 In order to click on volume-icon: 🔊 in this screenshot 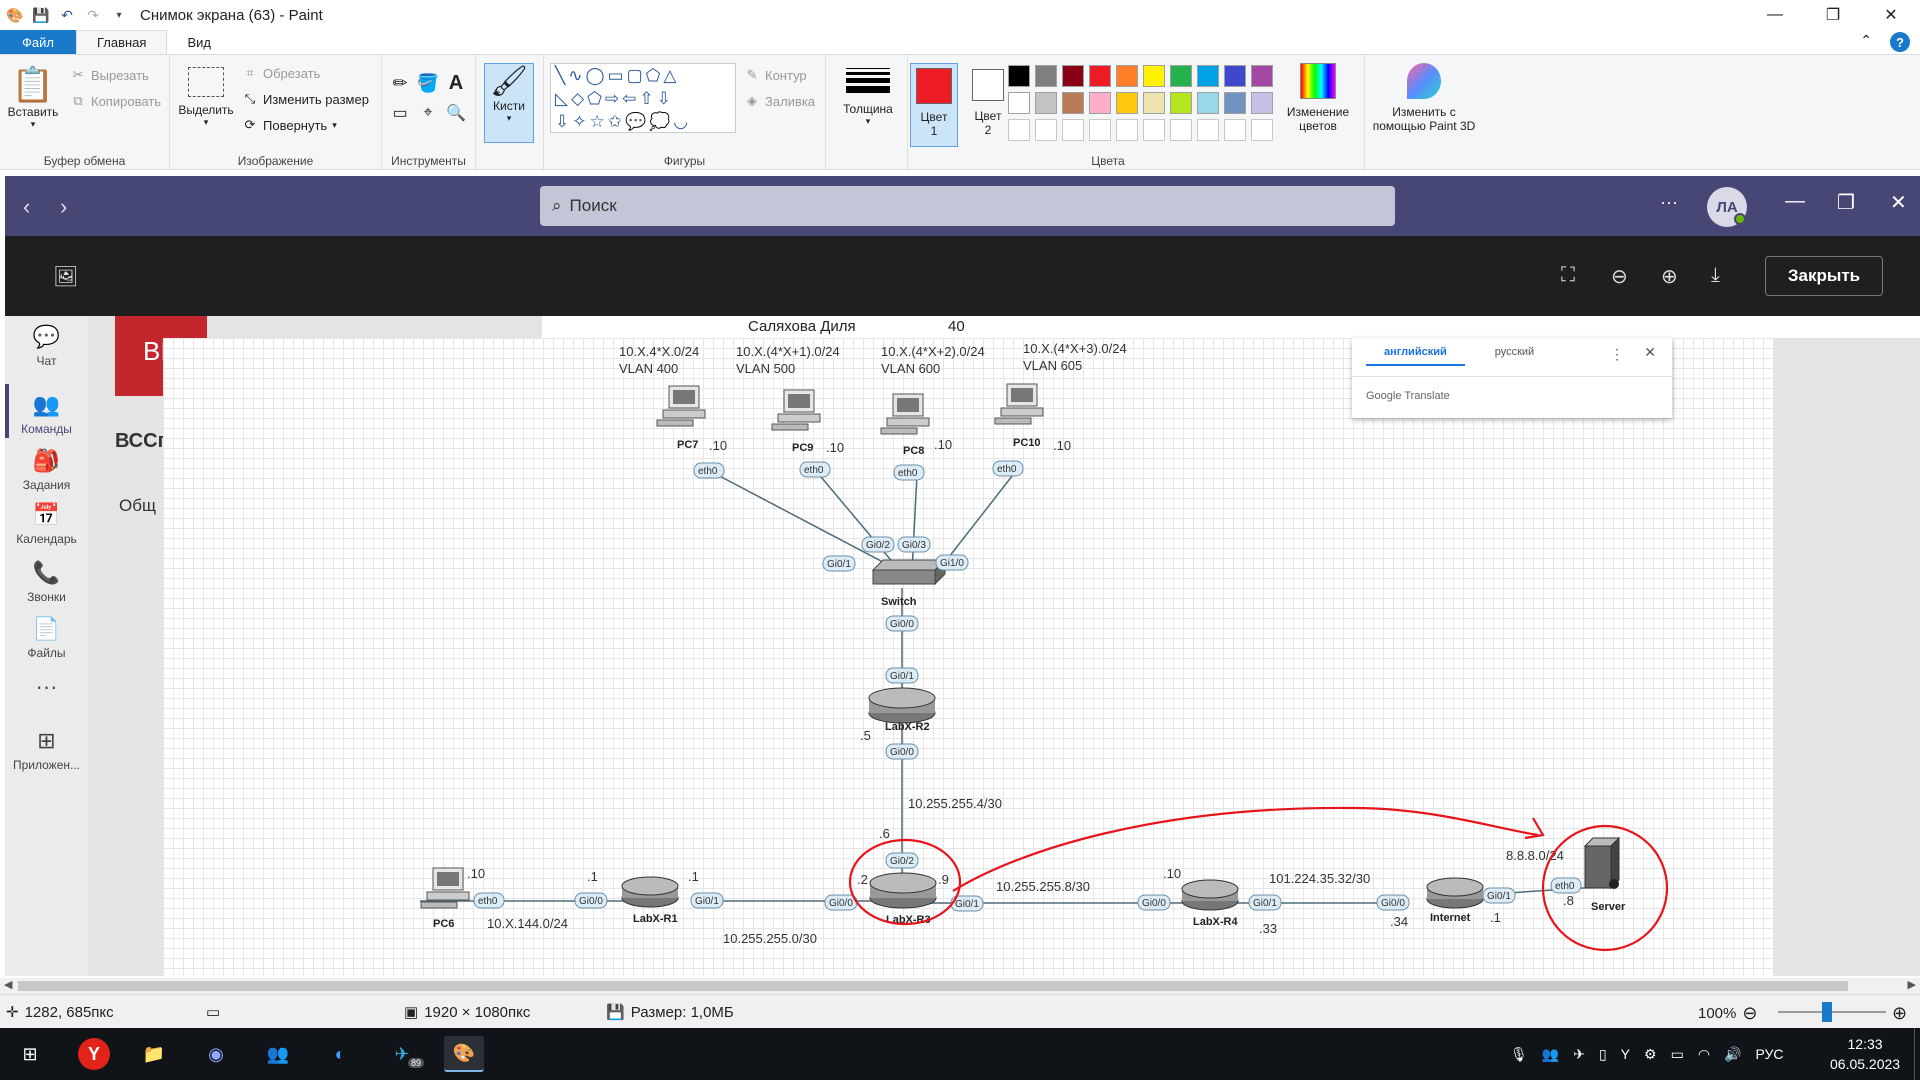, I will do `click(1732, 1054)`.